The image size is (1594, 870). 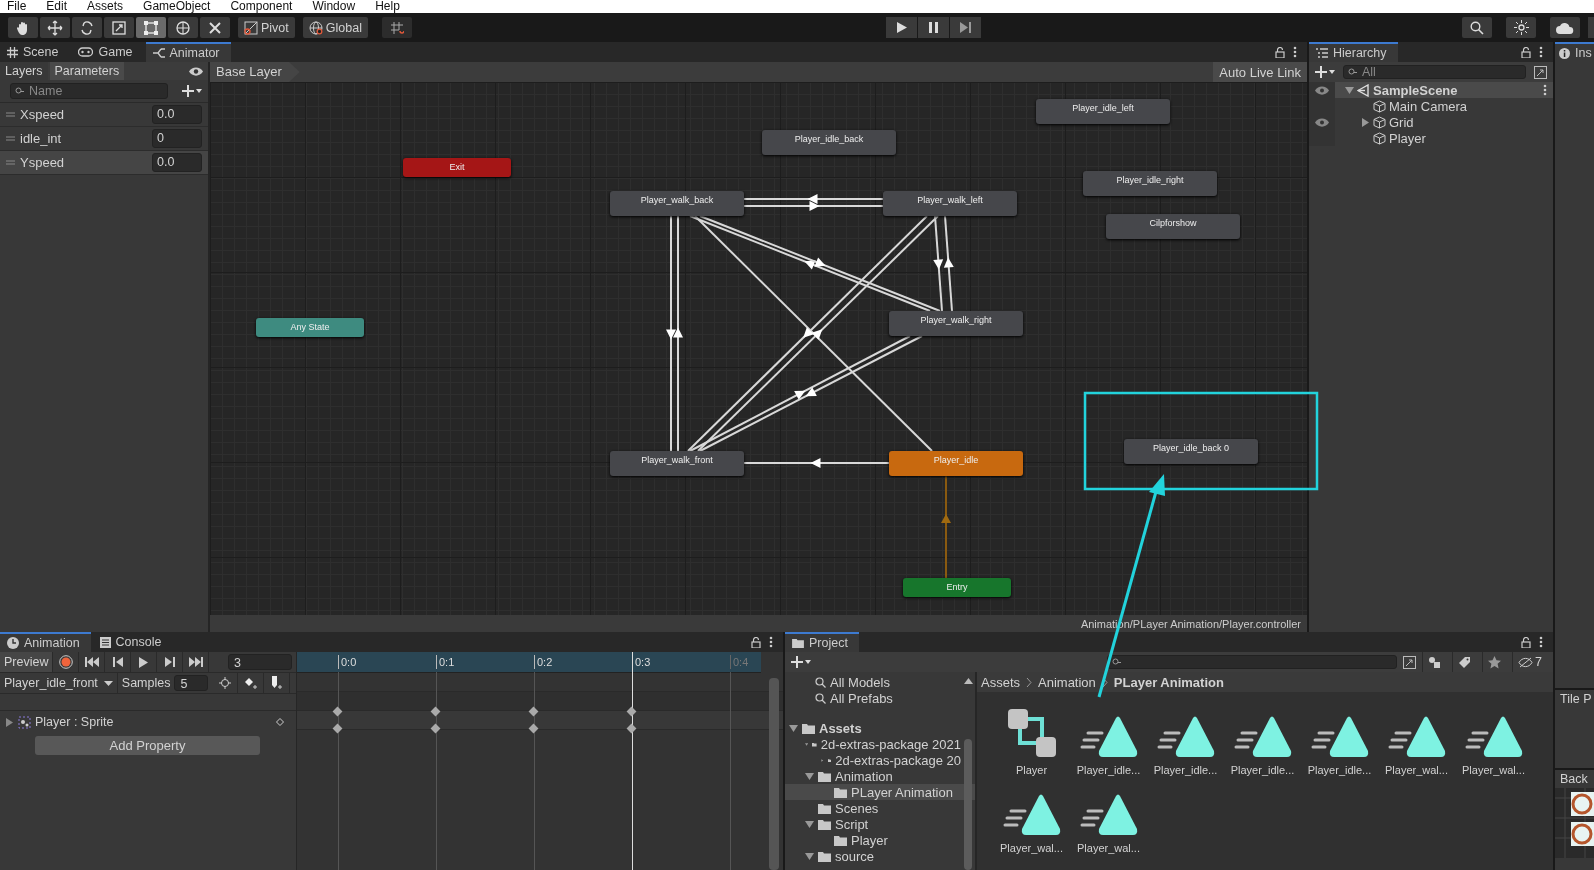 What do you see at coordinates (104, 163) in the screenshot?
I see `parameter-row: Yspeed 0.0` at bounding box center [104, 163].